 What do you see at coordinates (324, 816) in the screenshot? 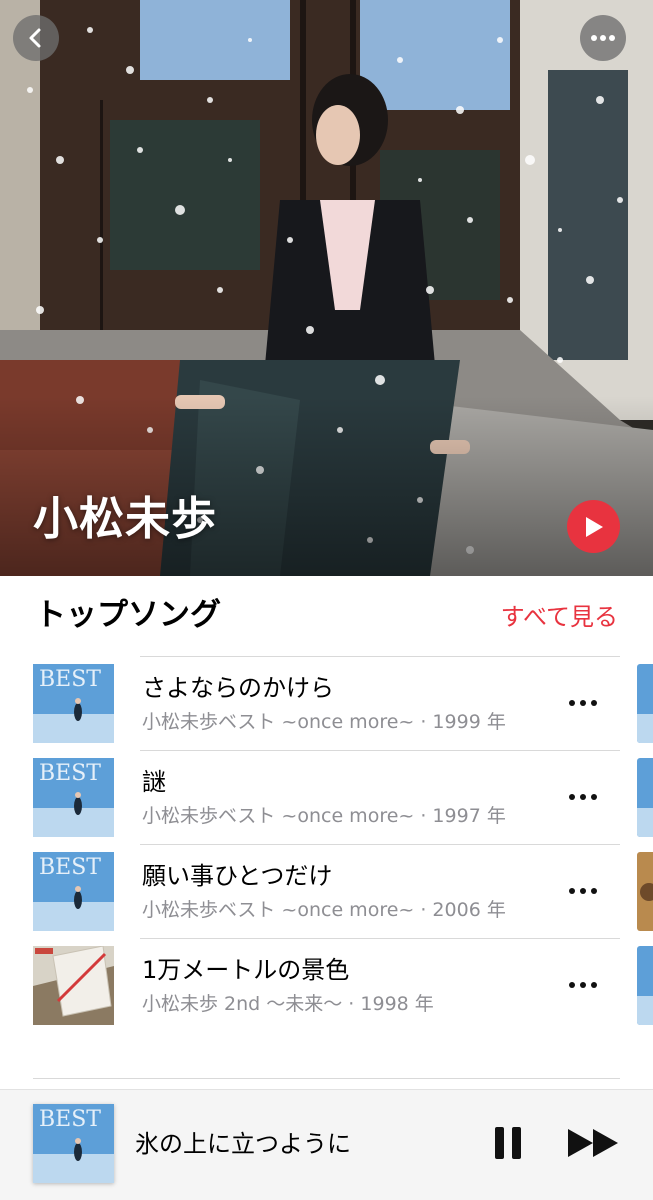
I see `song-subtitle: 小松未歩ベスト ~once more~ · 1997 年` at bounding box center [324, 816].